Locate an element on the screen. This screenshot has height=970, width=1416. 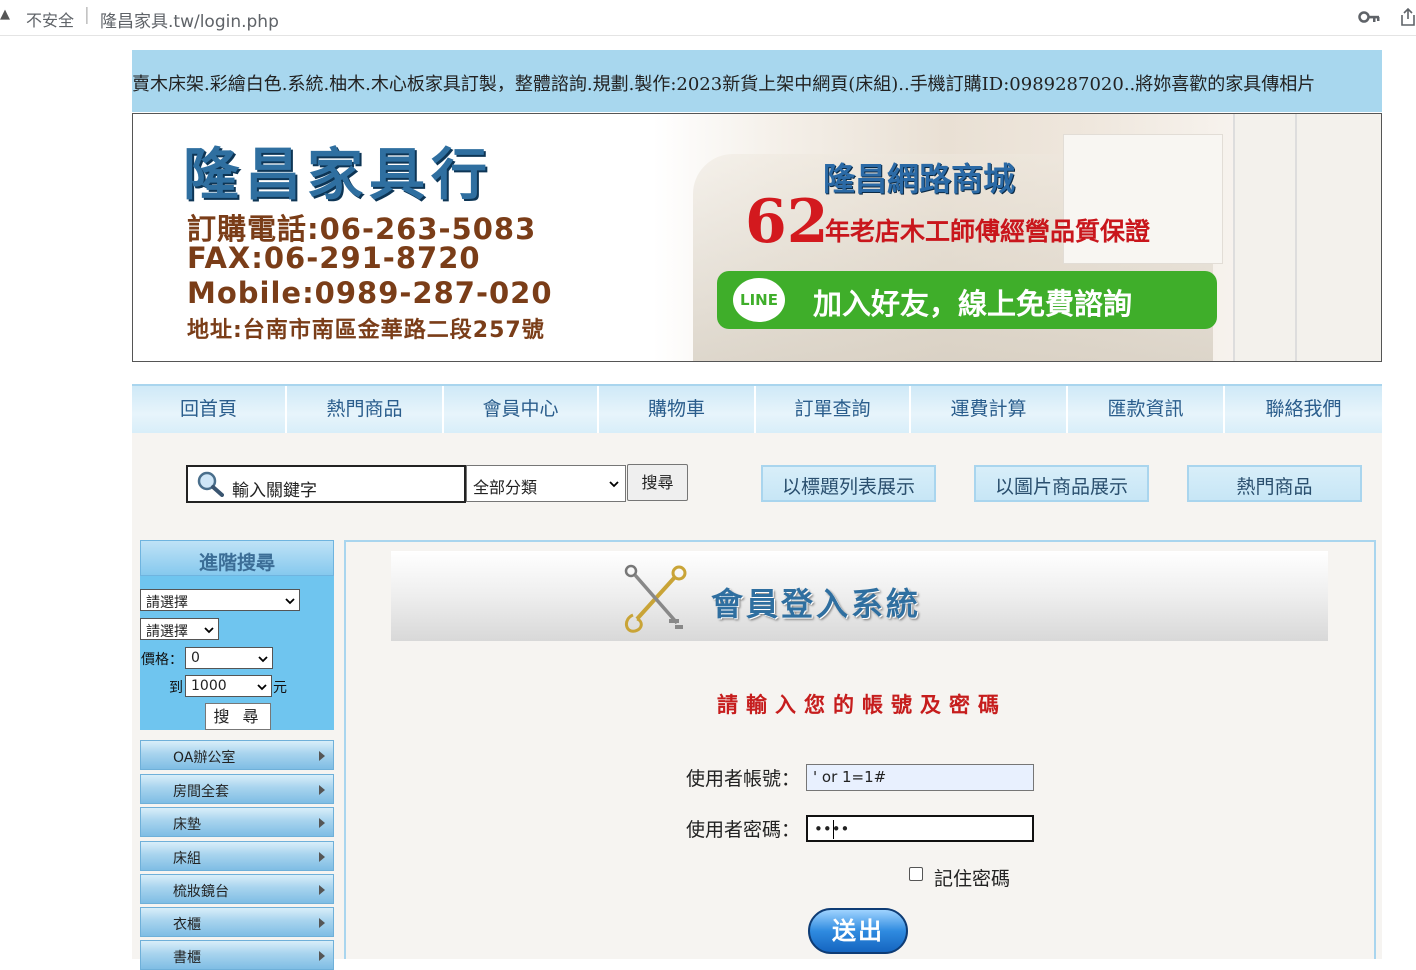
price-max-value: 1000 is located at coordinates (209, 686).